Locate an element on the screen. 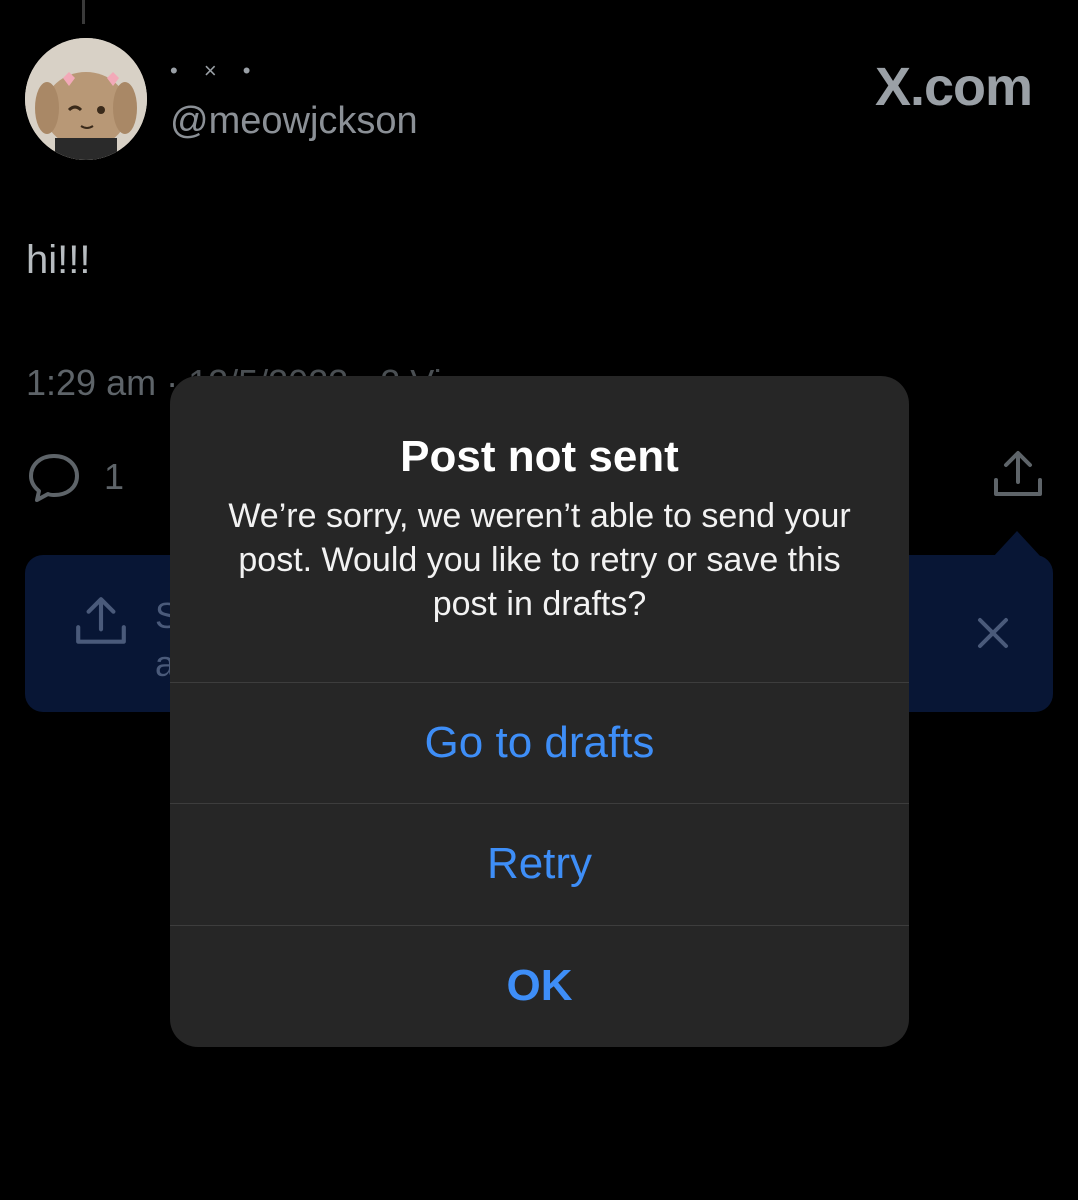  user-handle: @meowjckson is located at coordinates (294, 121).